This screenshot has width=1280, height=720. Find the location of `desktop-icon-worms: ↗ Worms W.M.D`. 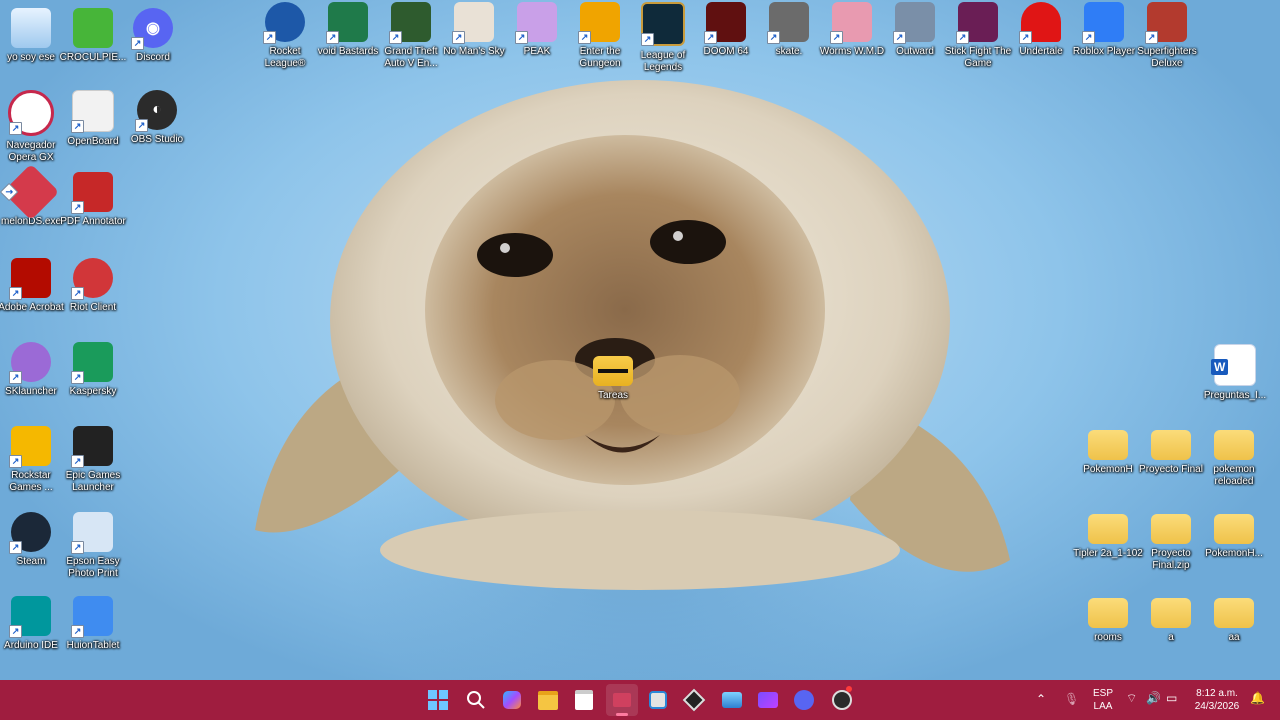

desktop-icon-worms: ↗ Worms W.M.D is located at coordinates (852, 30).